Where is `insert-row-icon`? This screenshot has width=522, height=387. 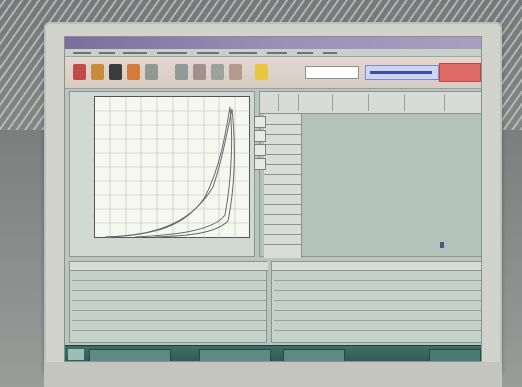 insert-row-icon is located at coordinates (260, 150).